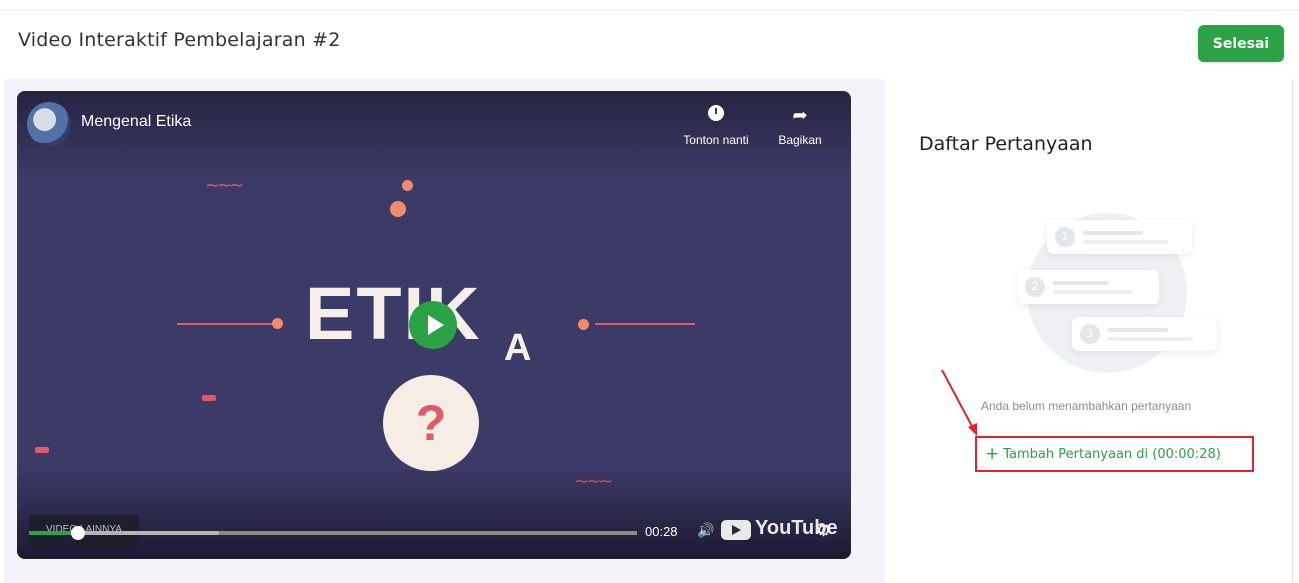 This screenshot has height=583, width=1299. Describe the element at coordinates (1065, 237) in the screenshot. I see `illustration-number: 1` at that location.